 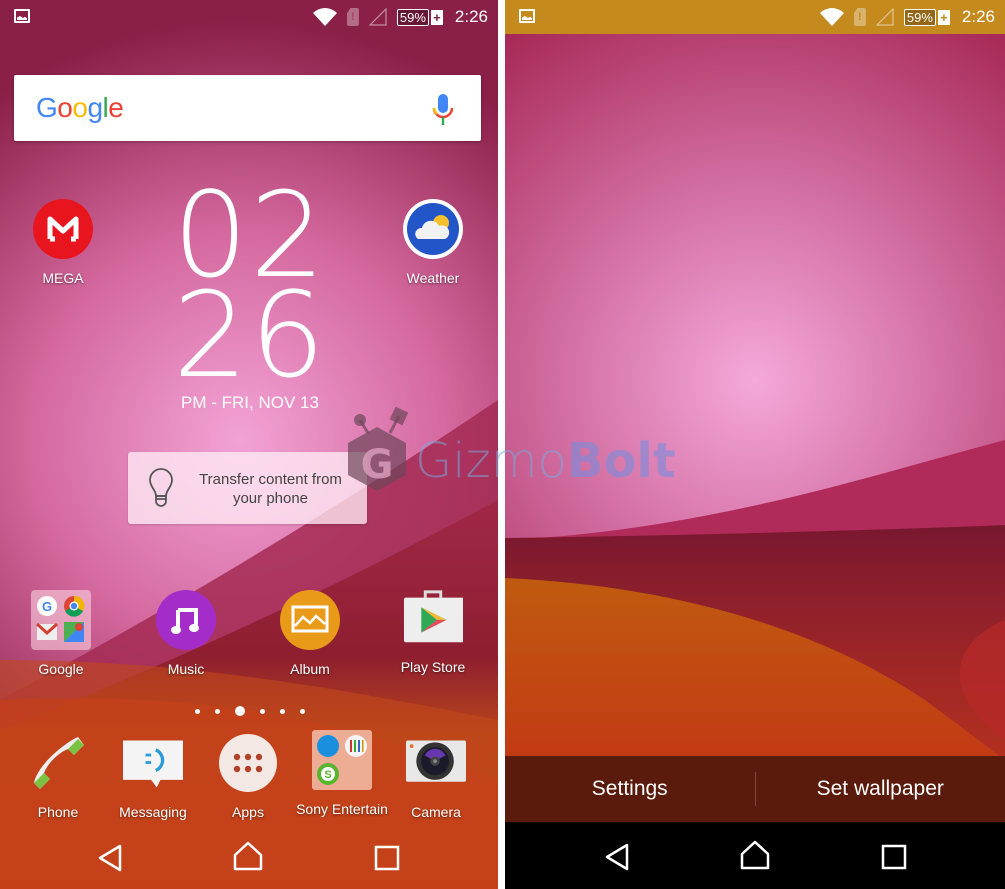 I want to click on mic-icon, so click(x=443, y=110).